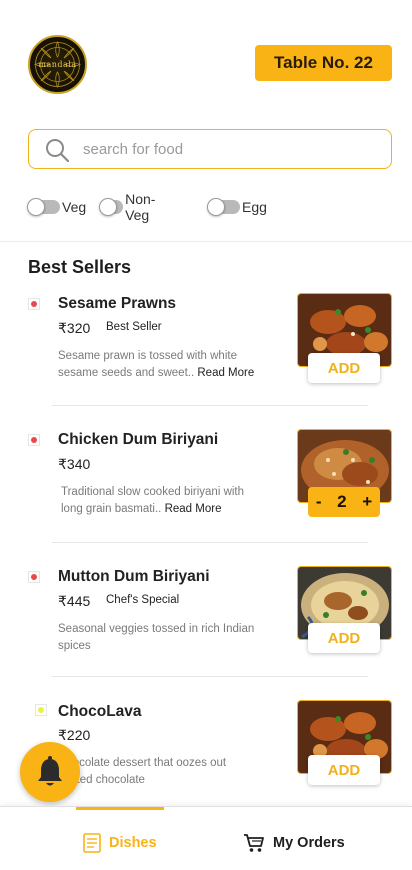 Image resolution: width=412 pixels, height=870 pixels. Describe the element at coordinates (206, 241) in the screenshot. I see `divider` at that location.